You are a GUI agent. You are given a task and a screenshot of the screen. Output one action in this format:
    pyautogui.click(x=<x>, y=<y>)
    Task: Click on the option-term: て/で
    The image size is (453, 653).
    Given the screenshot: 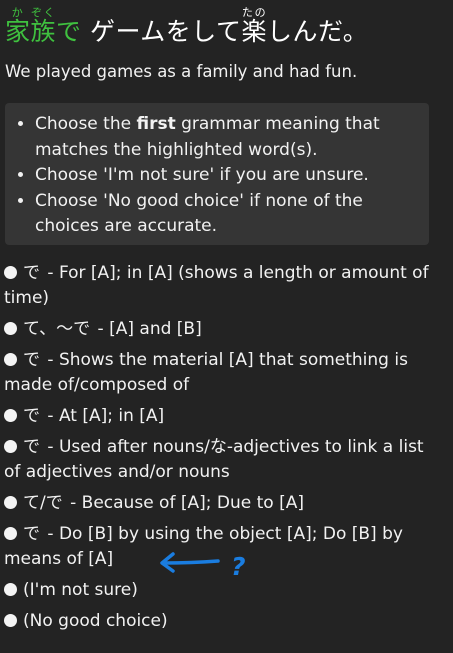 What is the action you would take?
    pyautogui.click(x=43, y=503)
    